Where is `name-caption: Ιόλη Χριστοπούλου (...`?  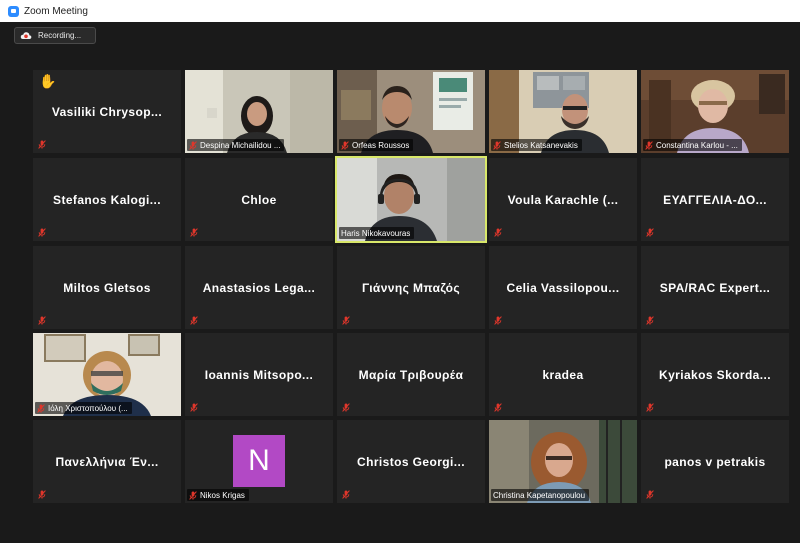
name-caption: Ιόλη Χριστοπούλου (... is located at coordinates (83, 408).